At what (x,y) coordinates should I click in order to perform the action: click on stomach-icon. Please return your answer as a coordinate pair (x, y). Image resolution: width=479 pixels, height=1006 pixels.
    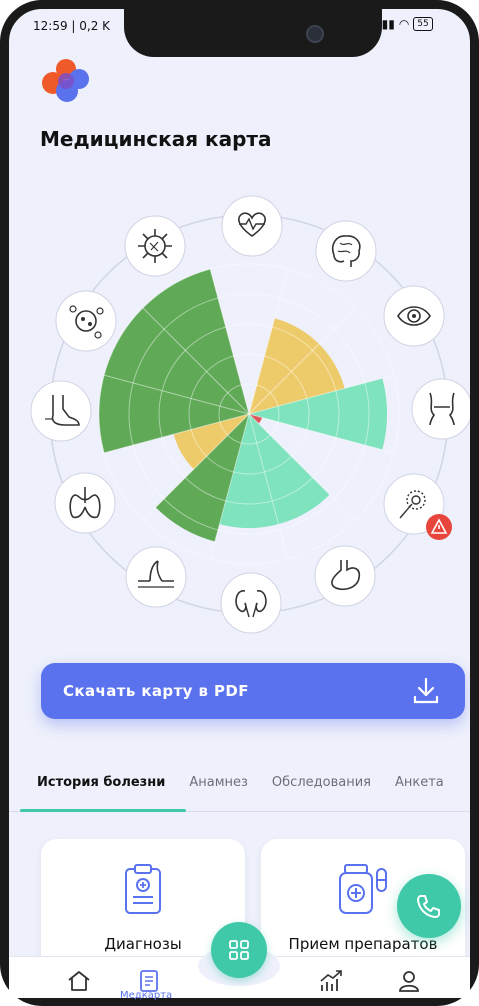
    Looking at the image, I should click on (345, 576).